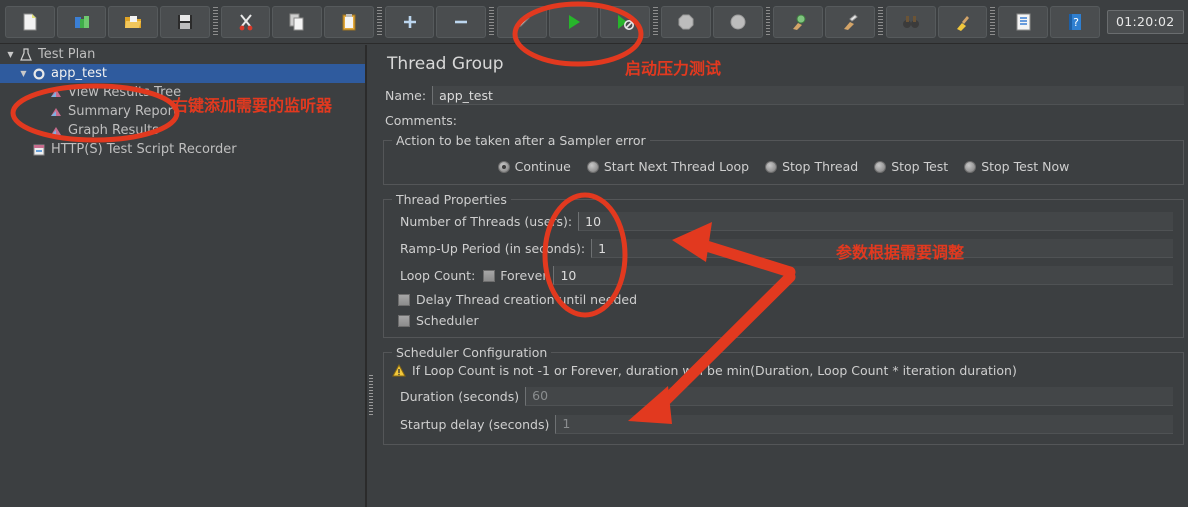  I want to click on open-folder-icon, so click(133, 21).